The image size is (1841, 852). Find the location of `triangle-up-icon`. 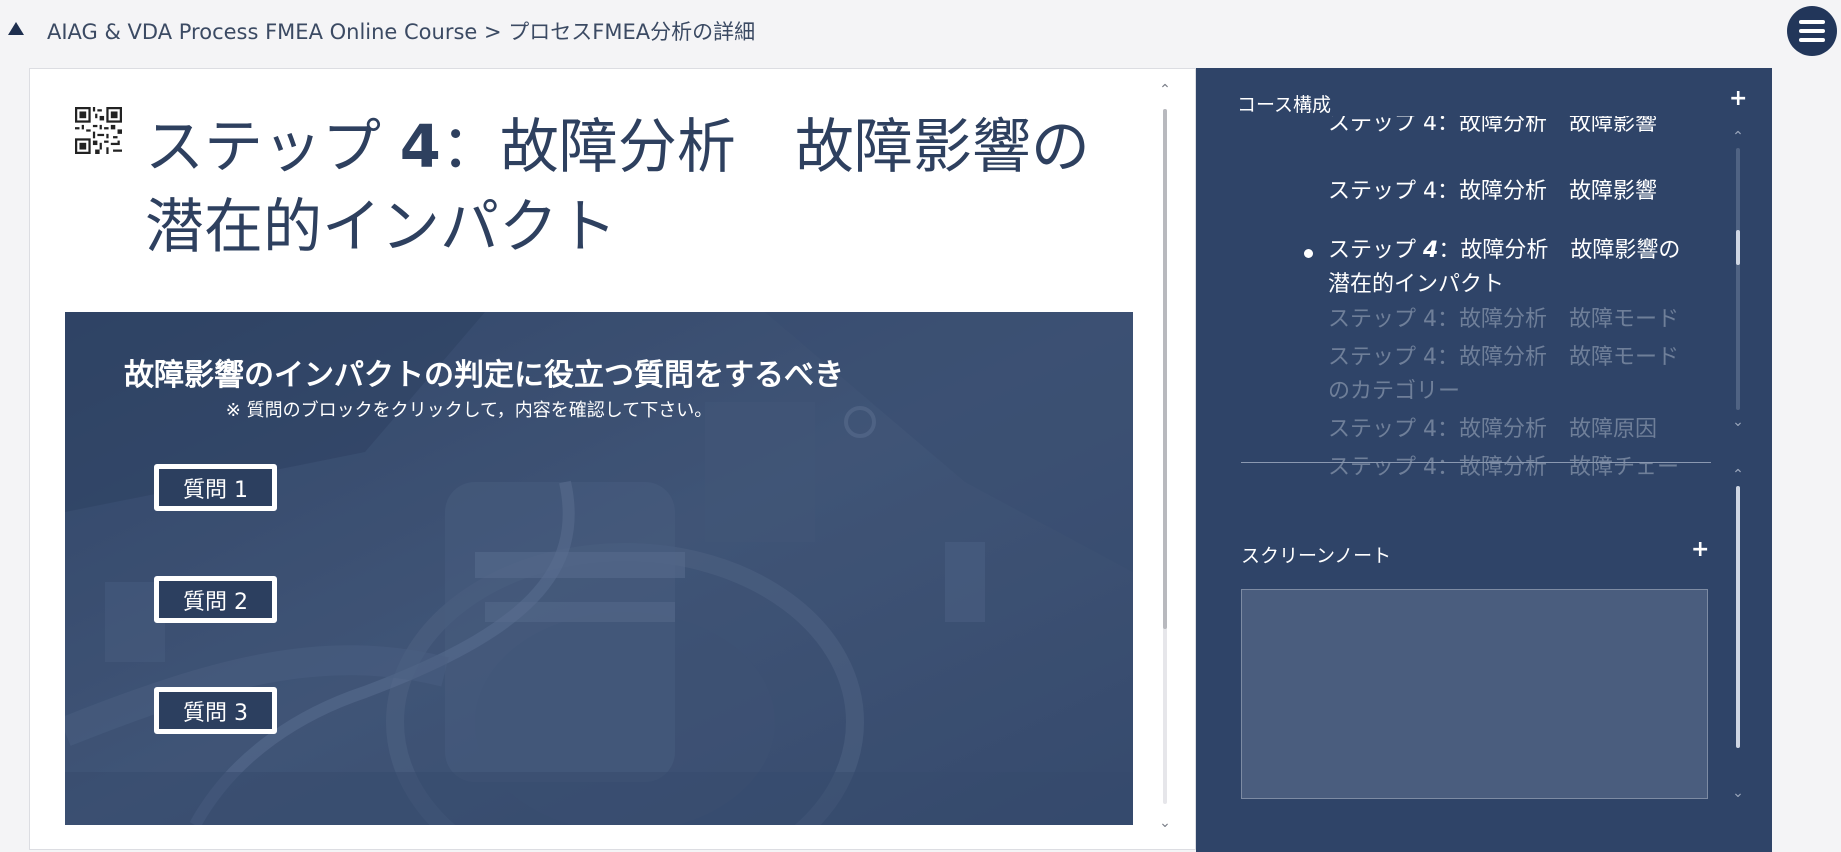

triangle-up-icon is located at coordinates (16, 28).